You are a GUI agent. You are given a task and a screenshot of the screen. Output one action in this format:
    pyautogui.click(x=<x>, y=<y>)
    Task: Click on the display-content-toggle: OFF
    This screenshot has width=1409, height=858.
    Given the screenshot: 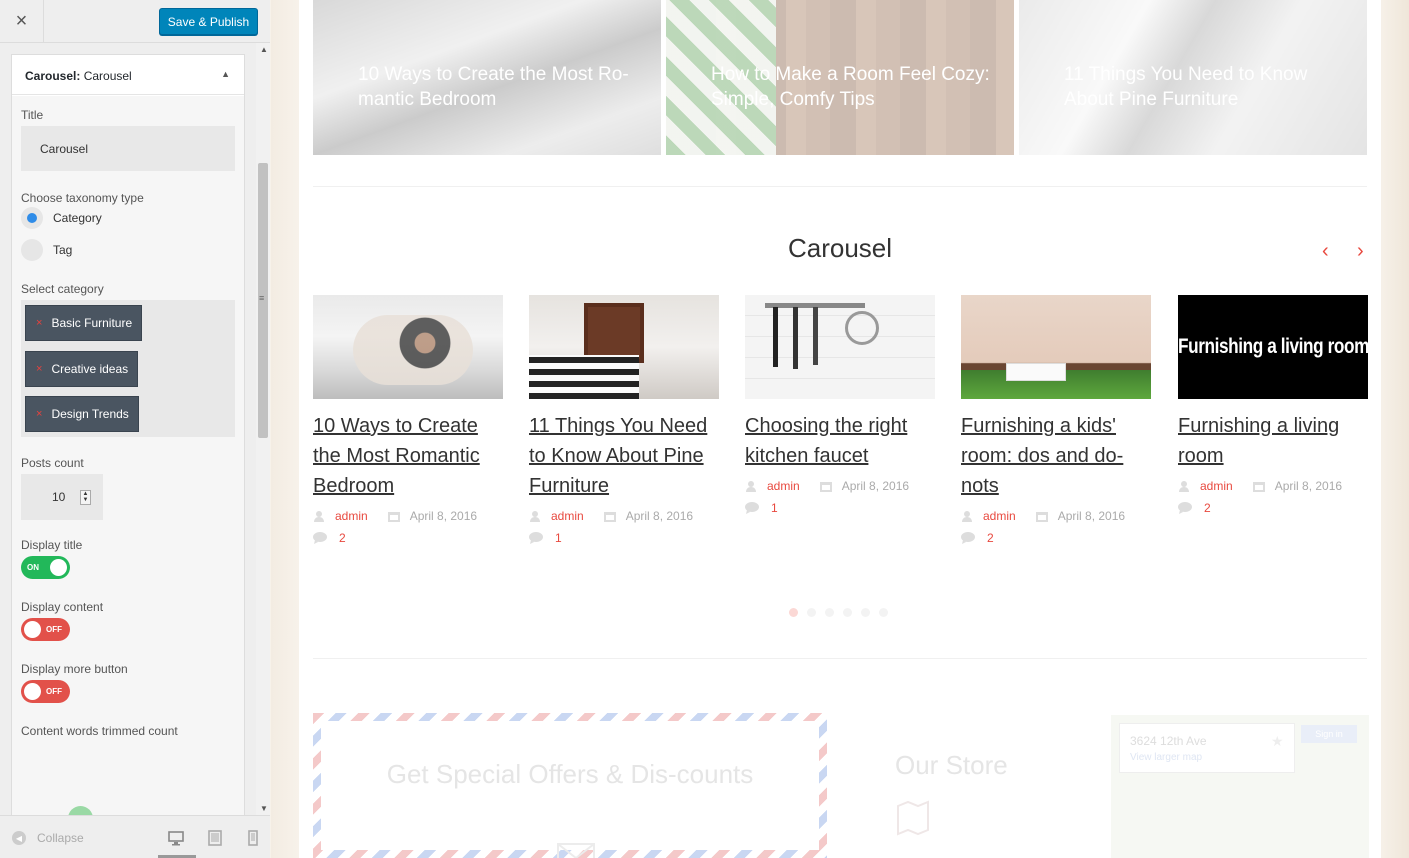 What is the action you would take?
    pyautogui.click(x=45, y=629)
    